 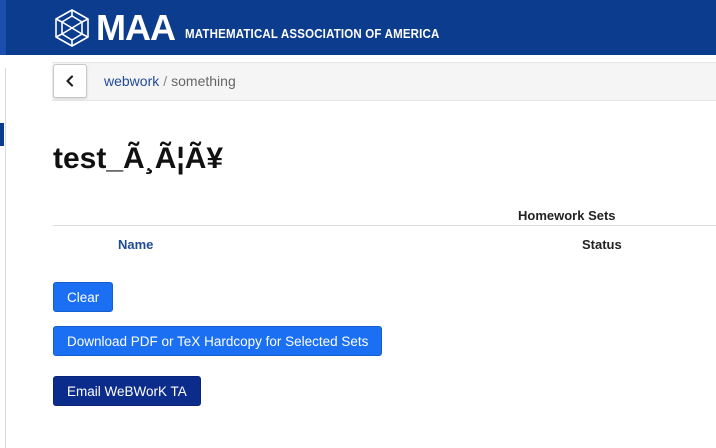 What do you see at coordinates (136, 27) in the screenshot?
I see `logo-mark-text: MAA` at bounding box center [136, 27].